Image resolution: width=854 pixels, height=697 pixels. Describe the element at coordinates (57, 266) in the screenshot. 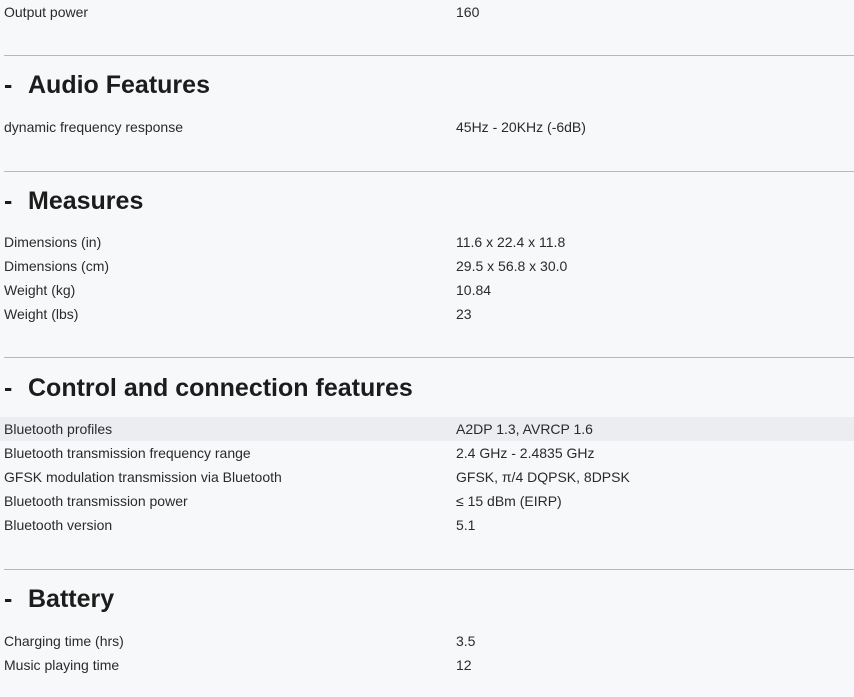

I see `spec-label: Dimensions (cm)` at that location.